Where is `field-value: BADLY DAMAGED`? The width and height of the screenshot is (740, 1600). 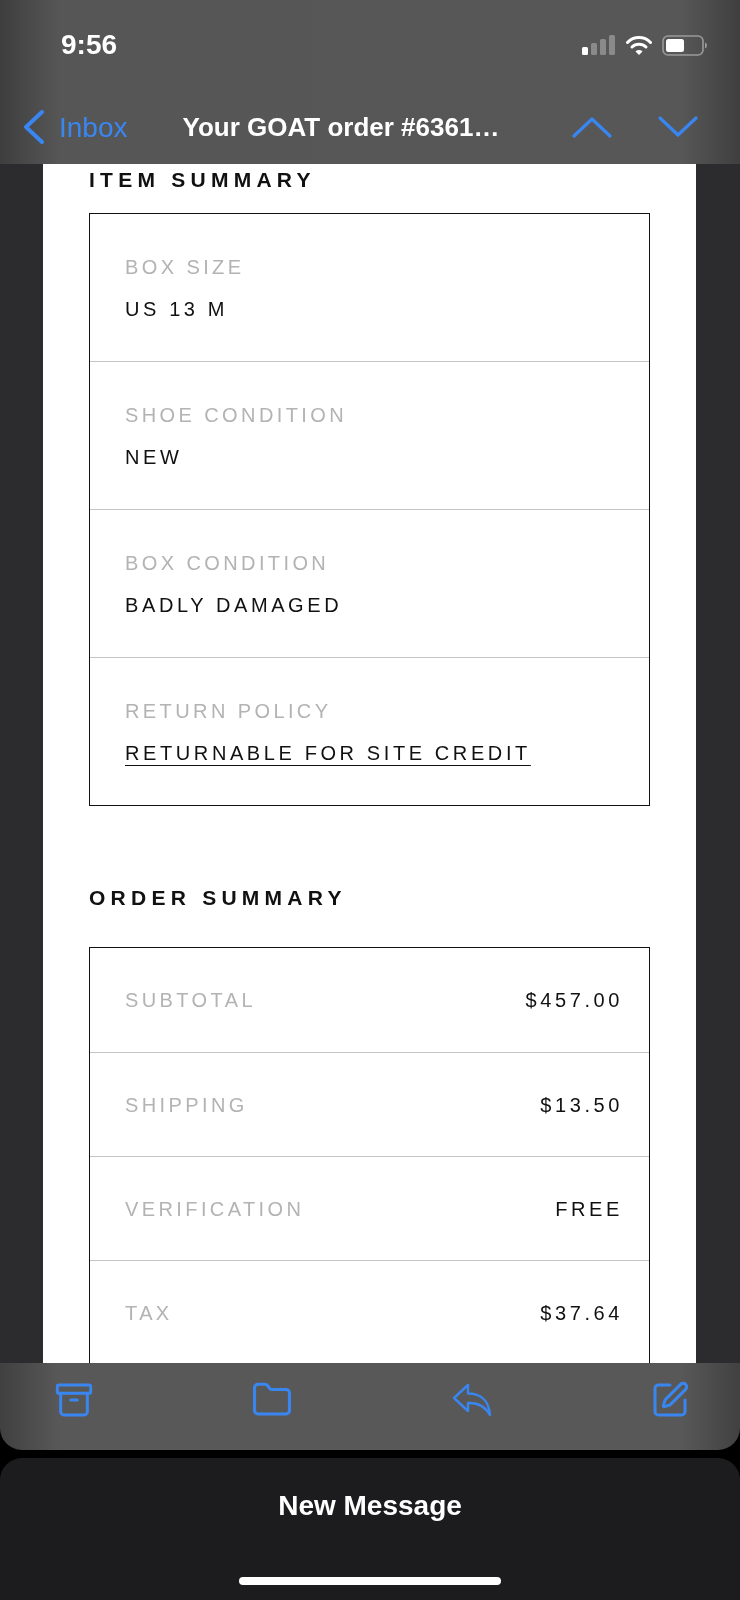
field-value: BADLY DAMAGED is located at coordinates (234, 605).